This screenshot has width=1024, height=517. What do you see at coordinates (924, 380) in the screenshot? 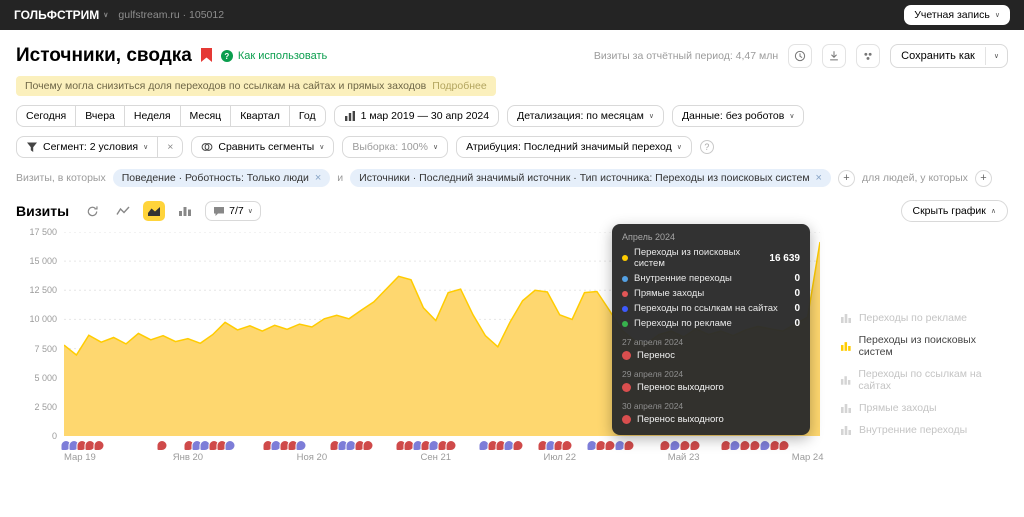
I see `legend-item-site-links: Переходы по ссылкам на сайтах` at bounding box center [924, 380].